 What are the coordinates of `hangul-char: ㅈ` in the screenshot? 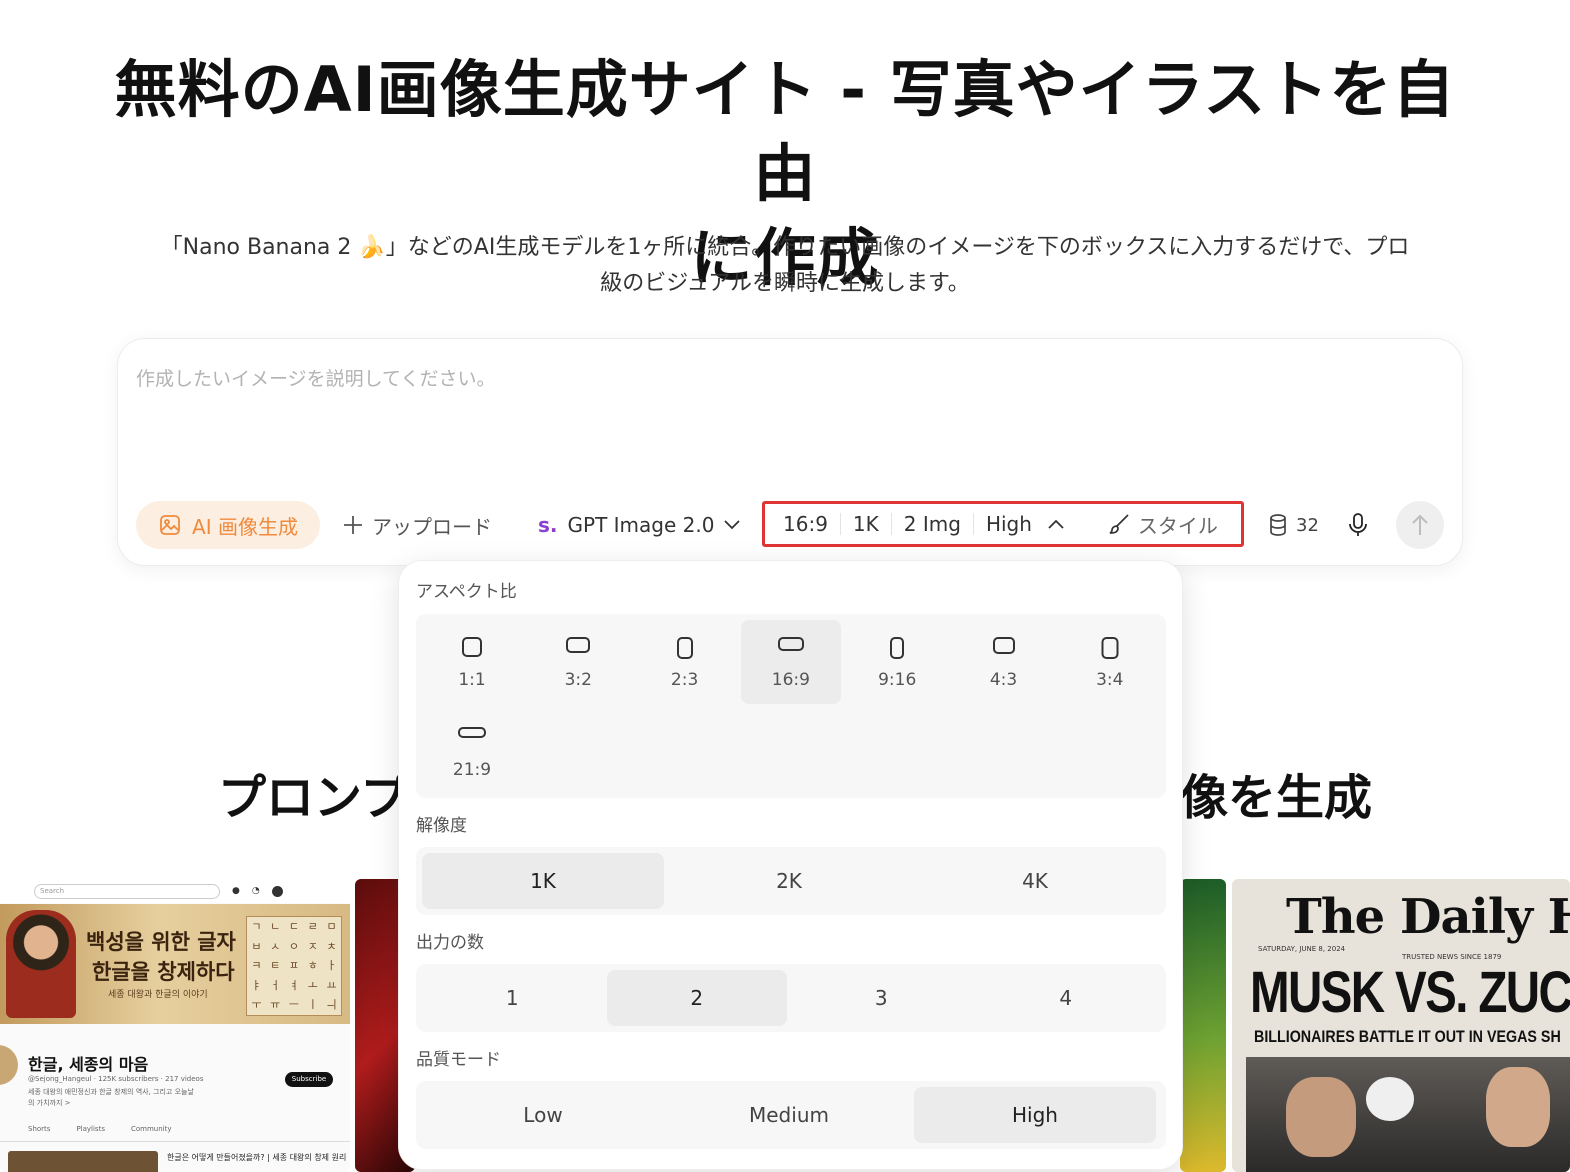 It's located at (312, 946).